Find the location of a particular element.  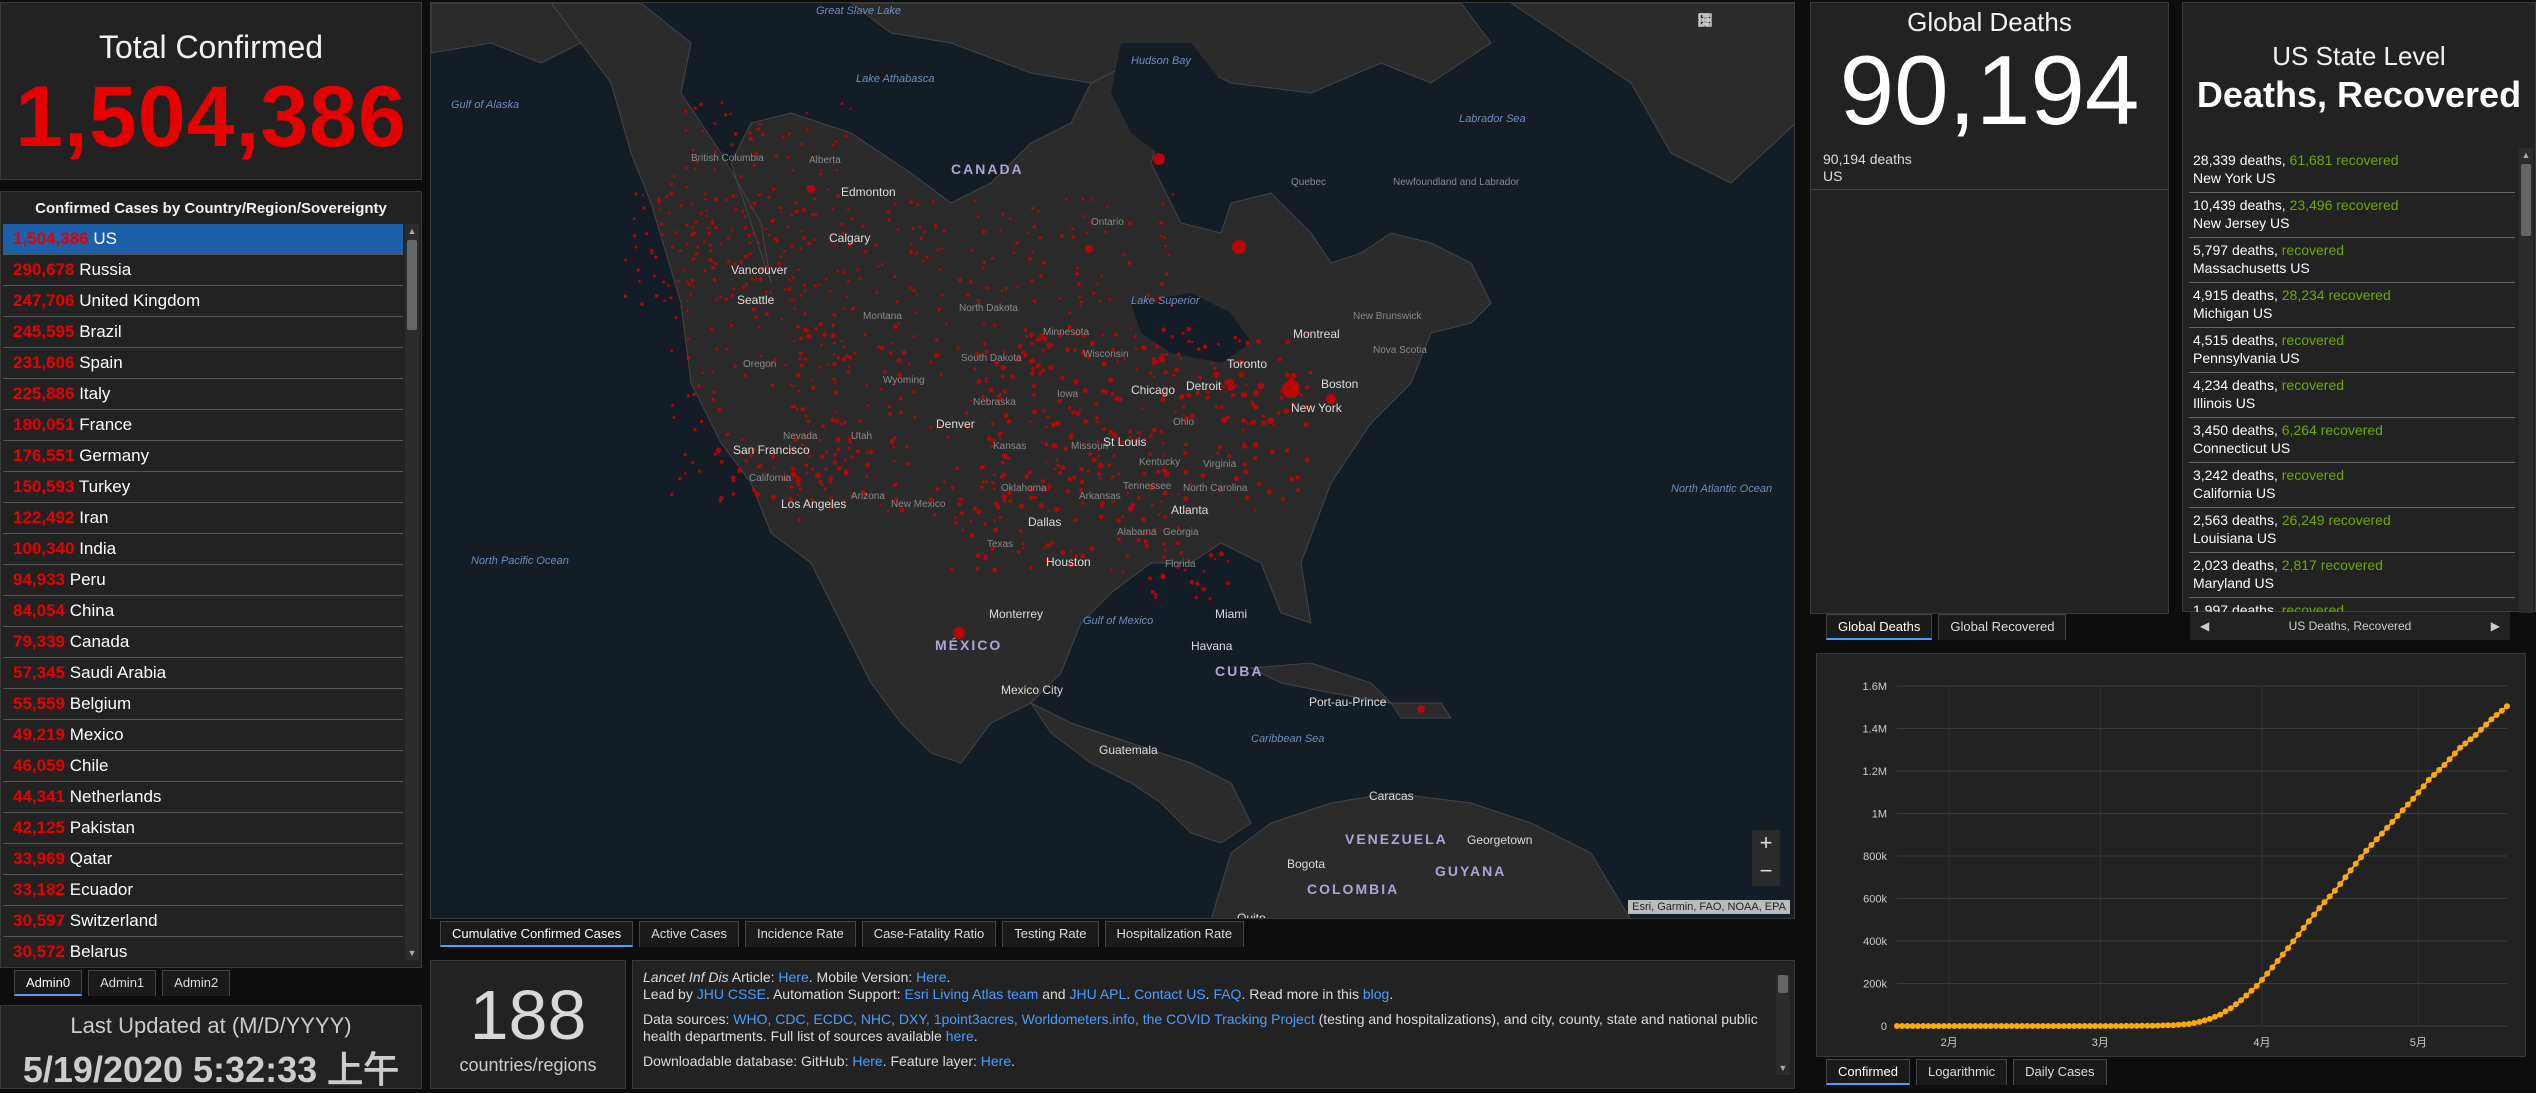

tab-admin0: Admin0 is located at coordinates (48, 983).